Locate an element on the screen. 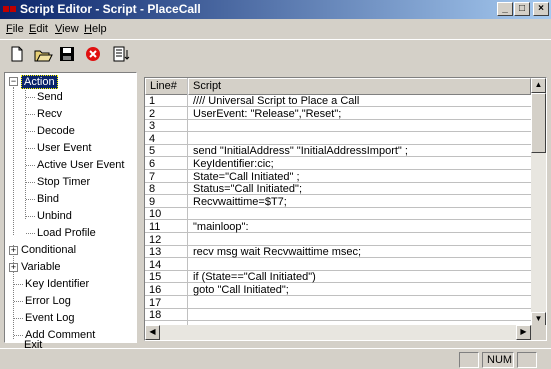 Image resolution: width=551 pixels, height=369 pixels. menu-help: Help is located at coordinates (95, 29).